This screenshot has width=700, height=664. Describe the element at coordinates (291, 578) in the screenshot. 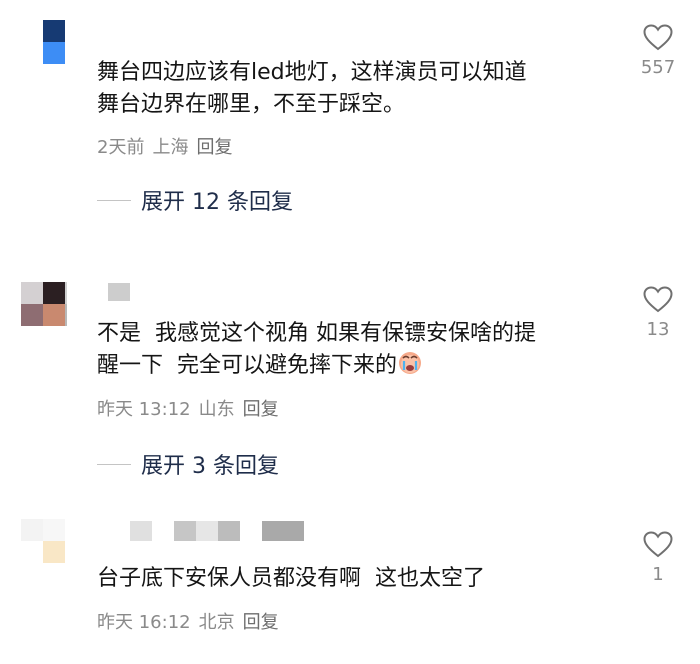

I see `comment-text-line: 台子底下安保人员都没有啊 这也太空了` at that location.